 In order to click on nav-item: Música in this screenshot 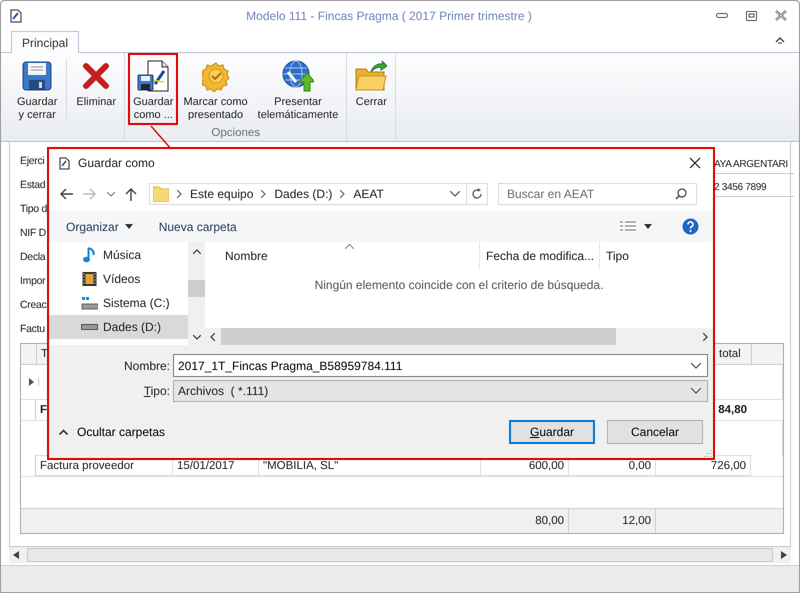, I will do `click(118, 255)`.